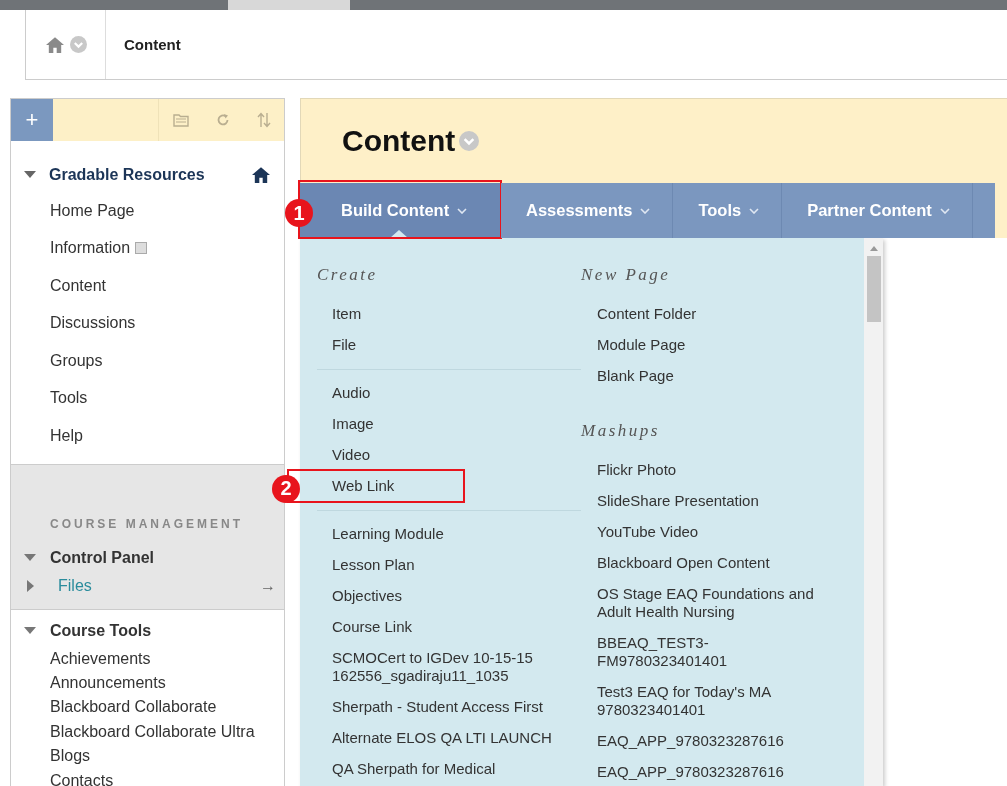 The height and width of the screenshot is (786, 1007). What do you see at coordinates (452, 345) in the screenshot?
I see `menu-item: File` at bounding box center [452, 345].